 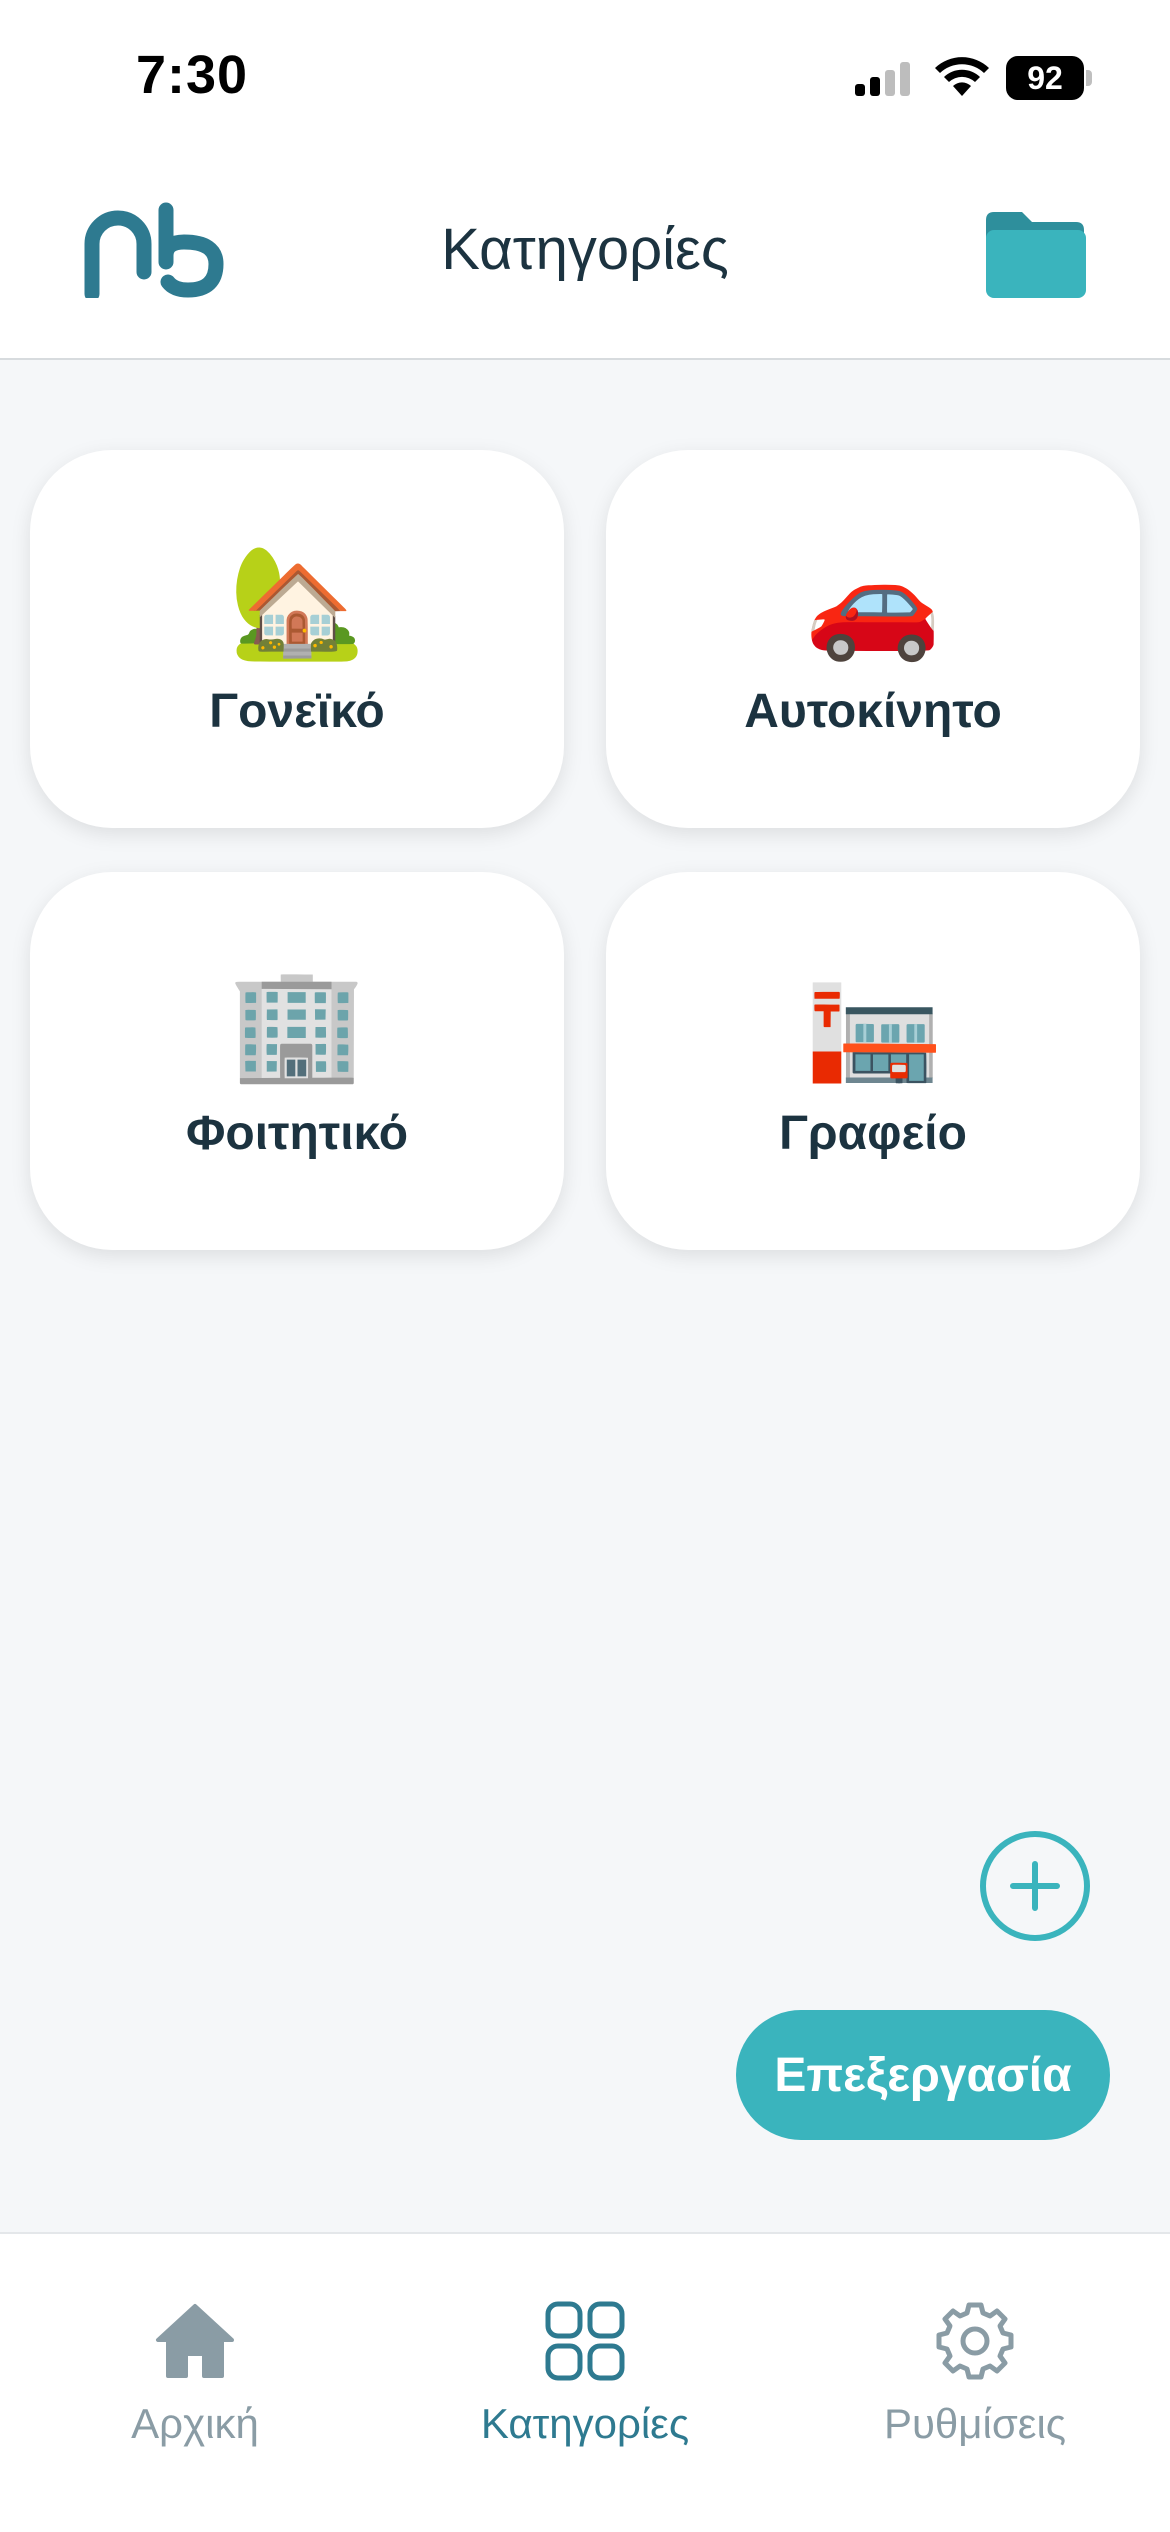 What do you see at coordinates (195, 2341) in the screenshot?
I see `home-icon` at bounding box center [195, 2341].